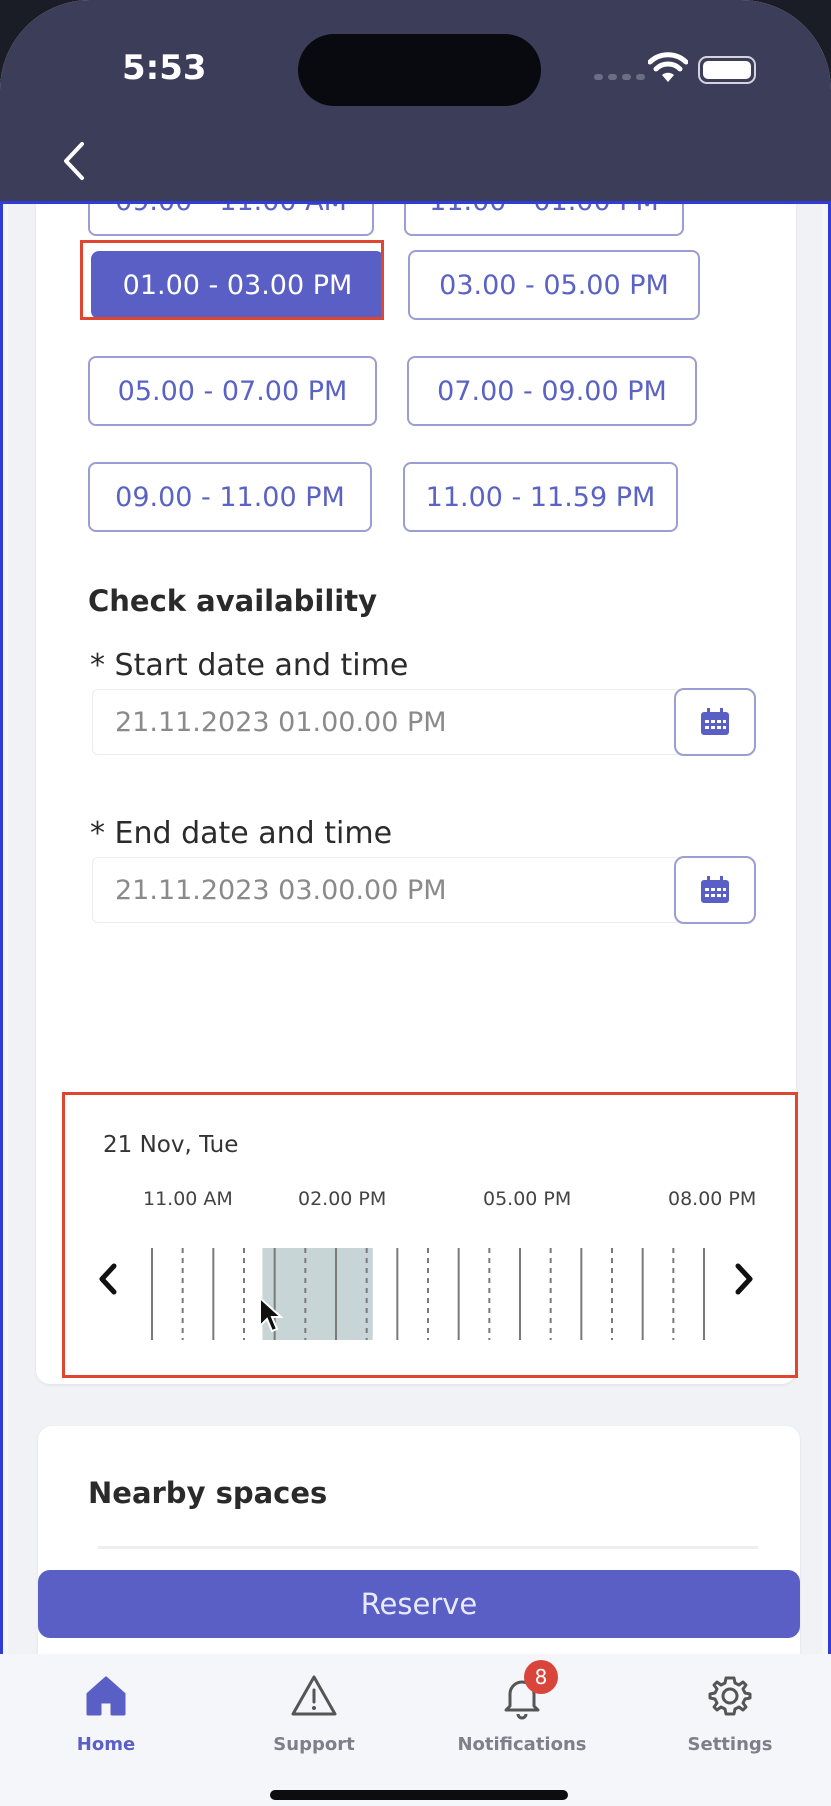  Describe the element at coordinates (668, 67) in the screenshot. I see `wifi-icon` at that location.